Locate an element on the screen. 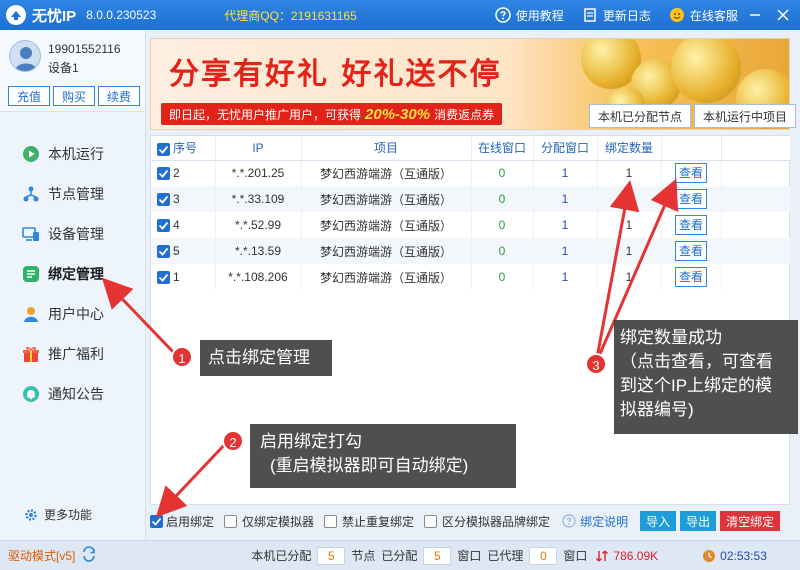 This screenshot has height=570, width=800. only-bind-sim-label: 仅绑定模拟器 is located at coordinates (278, 521).